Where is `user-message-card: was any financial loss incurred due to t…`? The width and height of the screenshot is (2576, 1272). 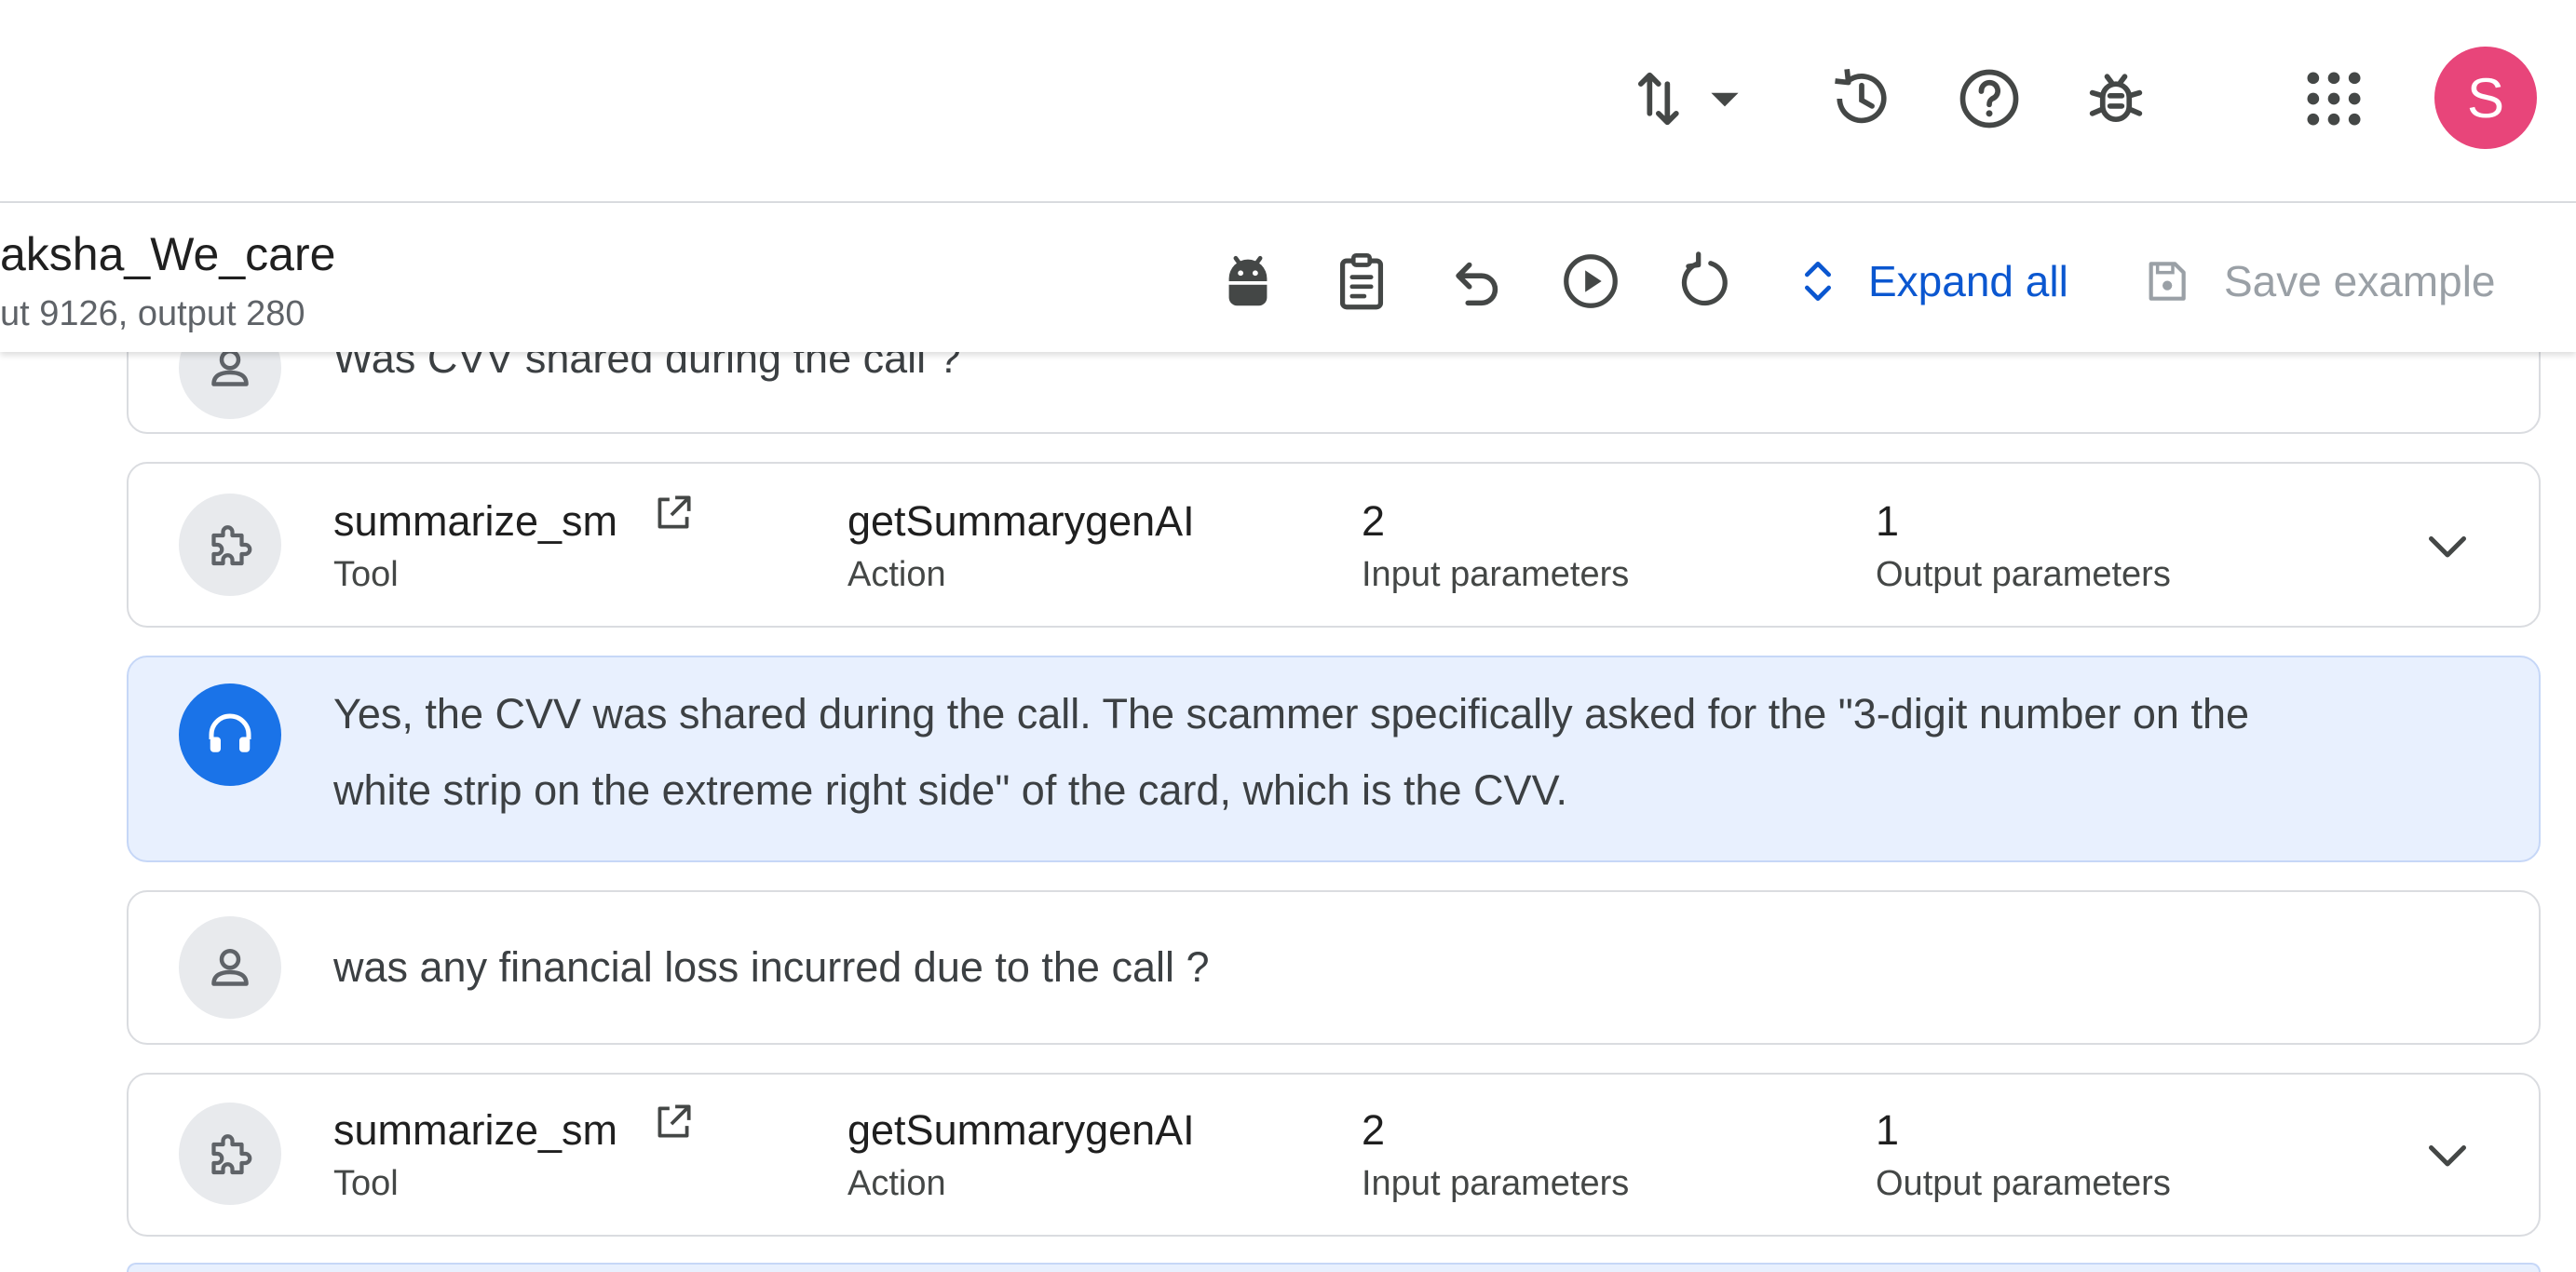 user-message-card: was any financial loss incurred due to t… is located at coordinates (1334, 968).